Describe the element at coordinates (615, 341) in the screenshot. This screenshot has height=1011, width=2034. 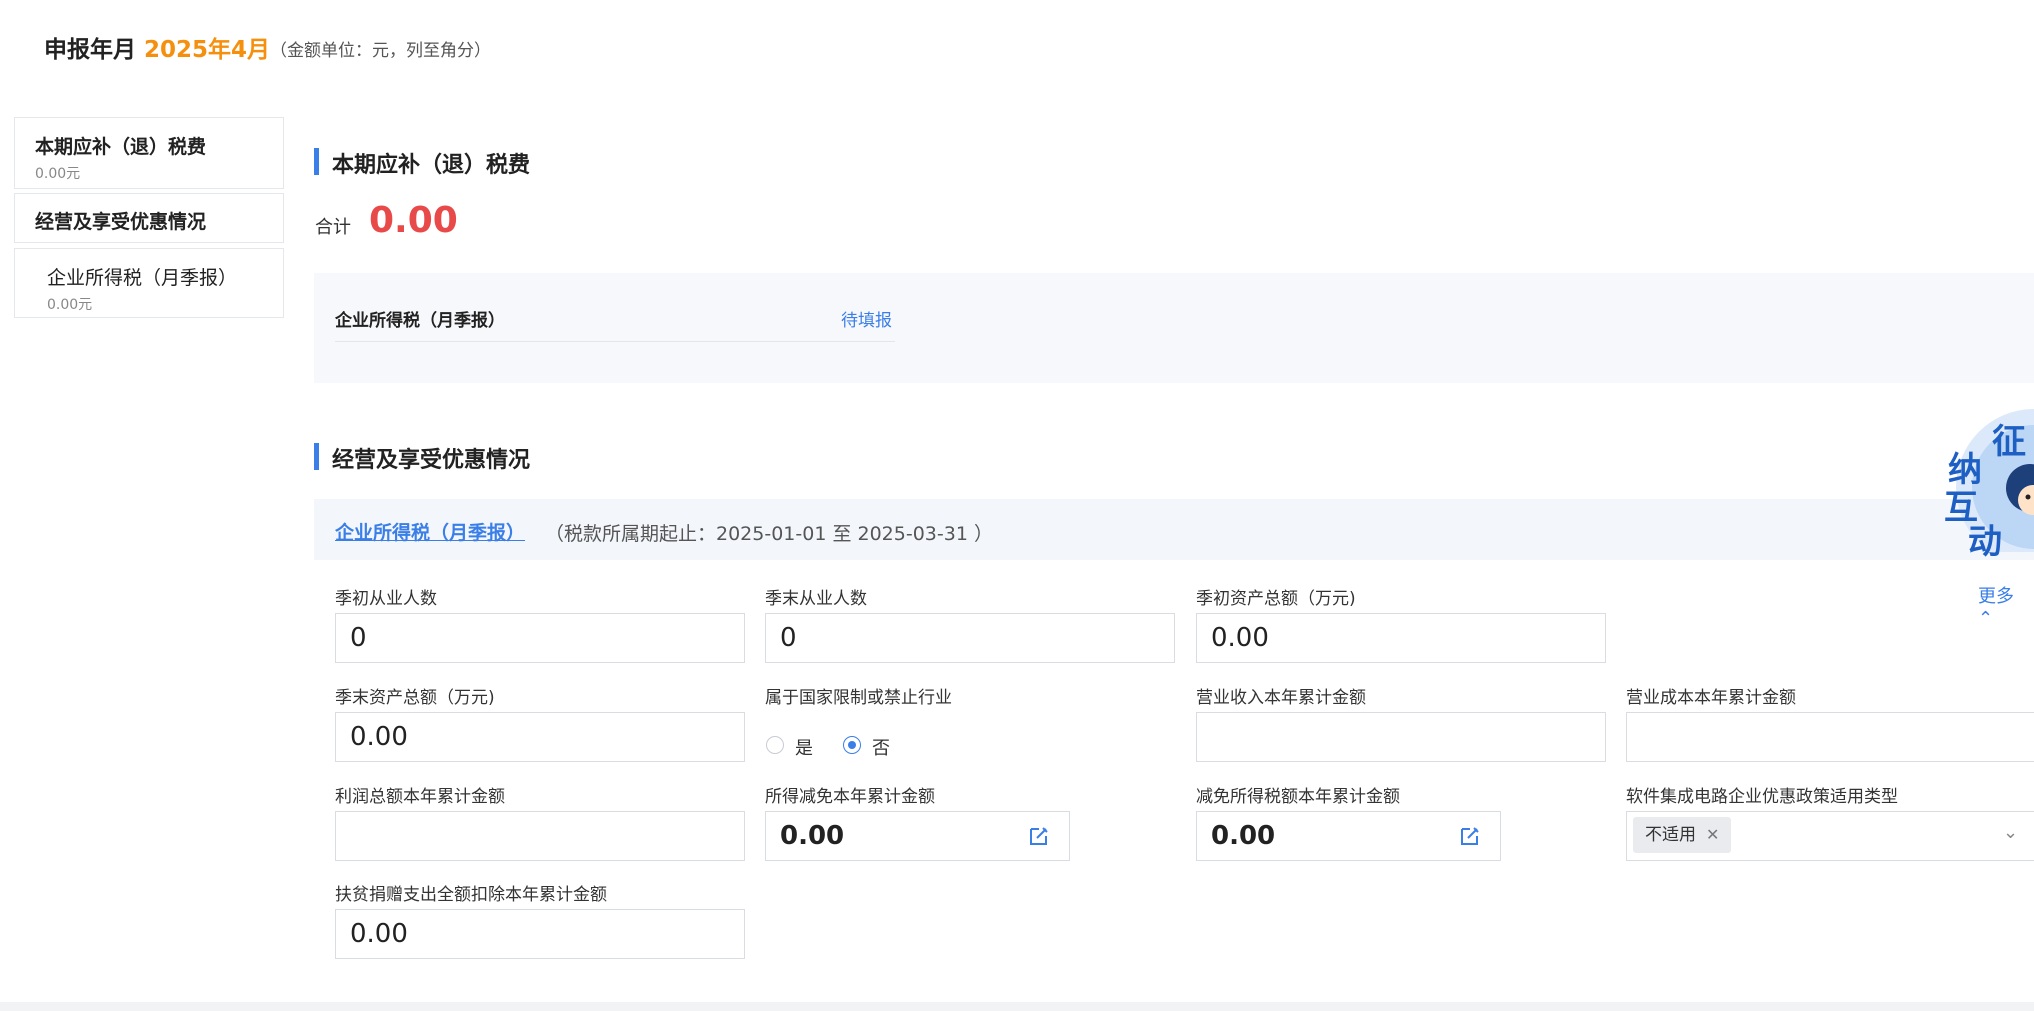
I see `divider` at that location.